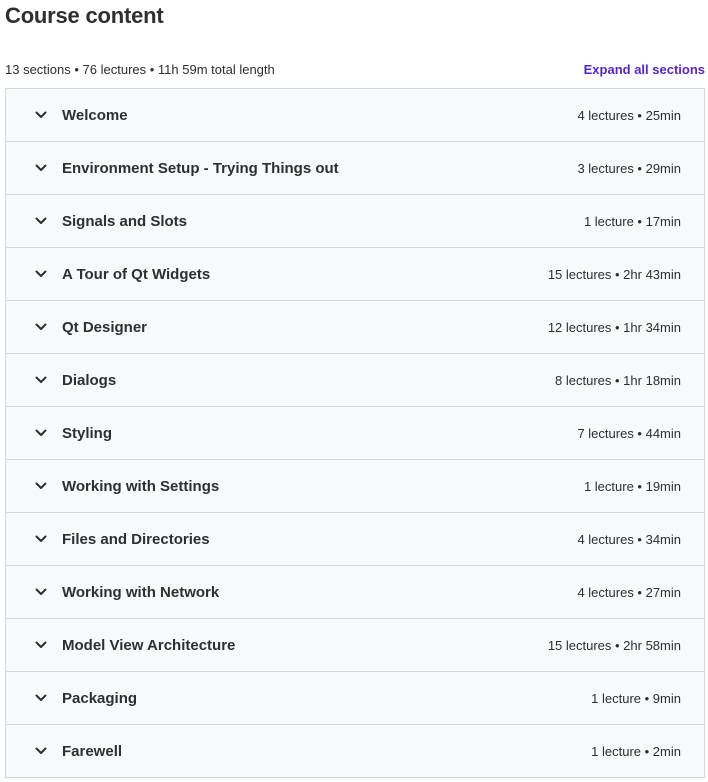  What do you see at coordinates (355, 486) in the screenshot?
I see `section-row: Working with Settings 1 lecture • 19min` at bounding box center [355, 486].